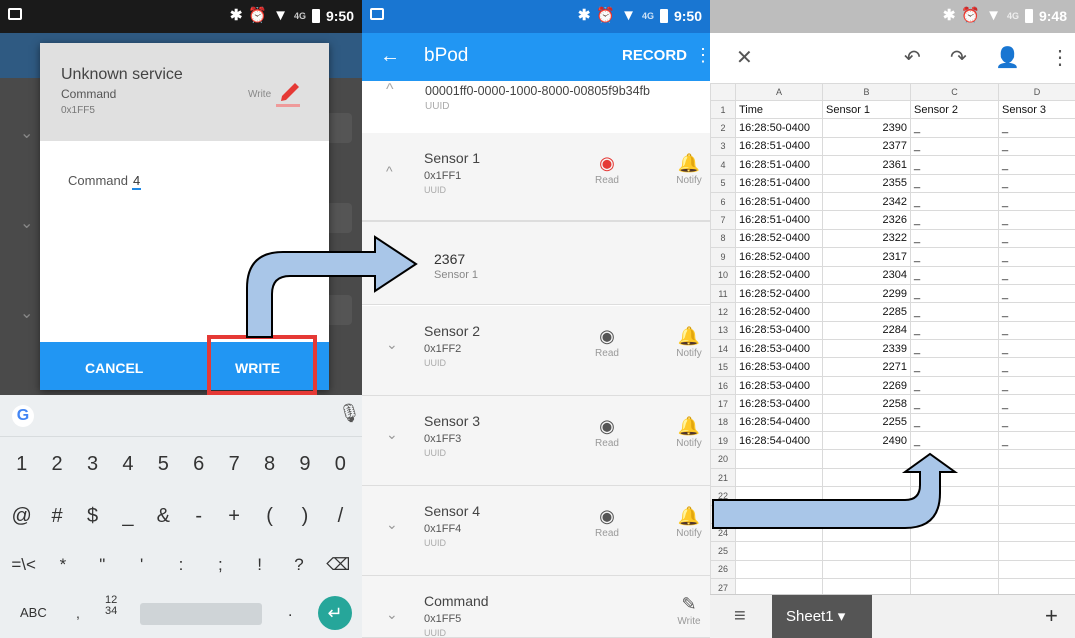 The image size is (1075, 638). Describe the element at coordinates (723, 293) in the screenshot. I see `row-number: 11` at that location.